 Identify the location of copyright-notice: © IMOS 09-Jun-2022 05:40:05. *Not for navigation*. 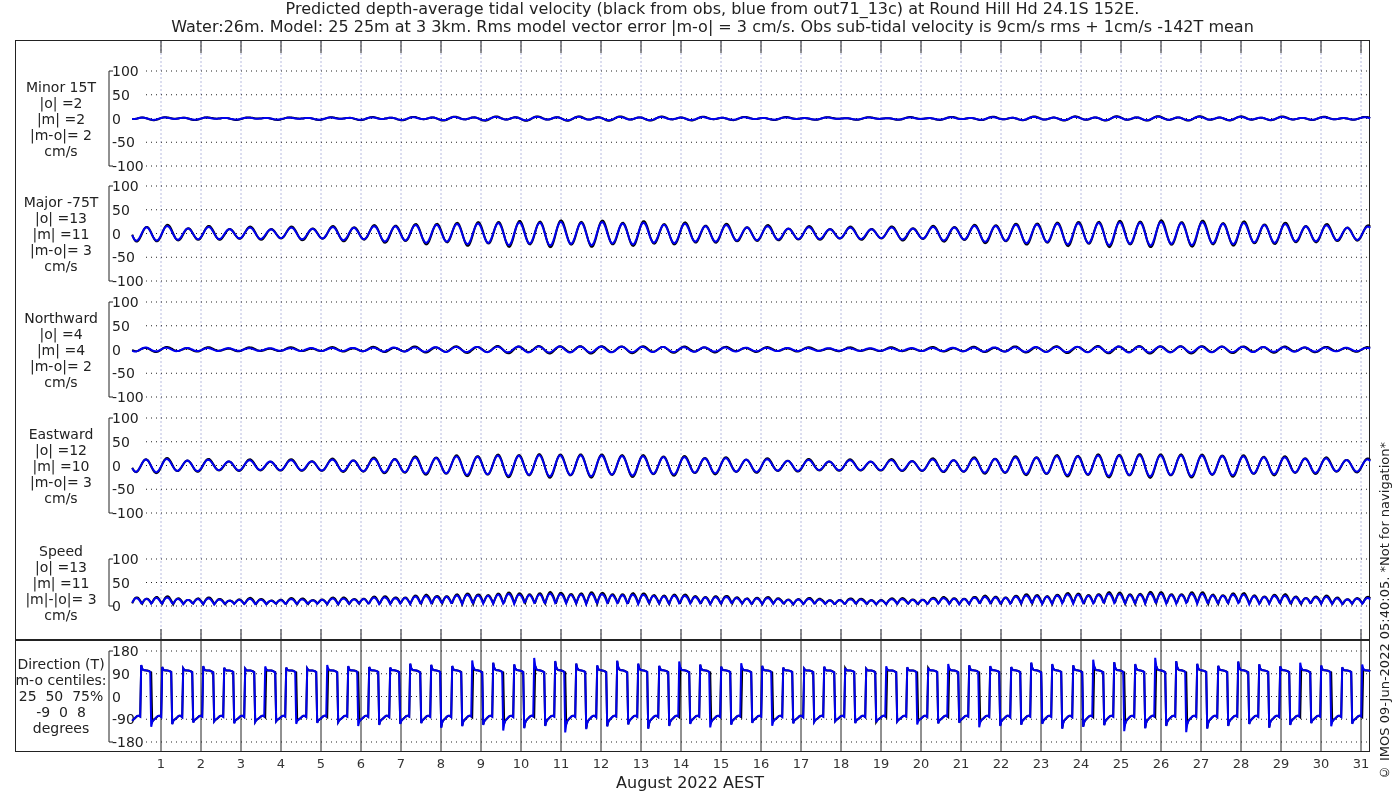
(1385, 610).